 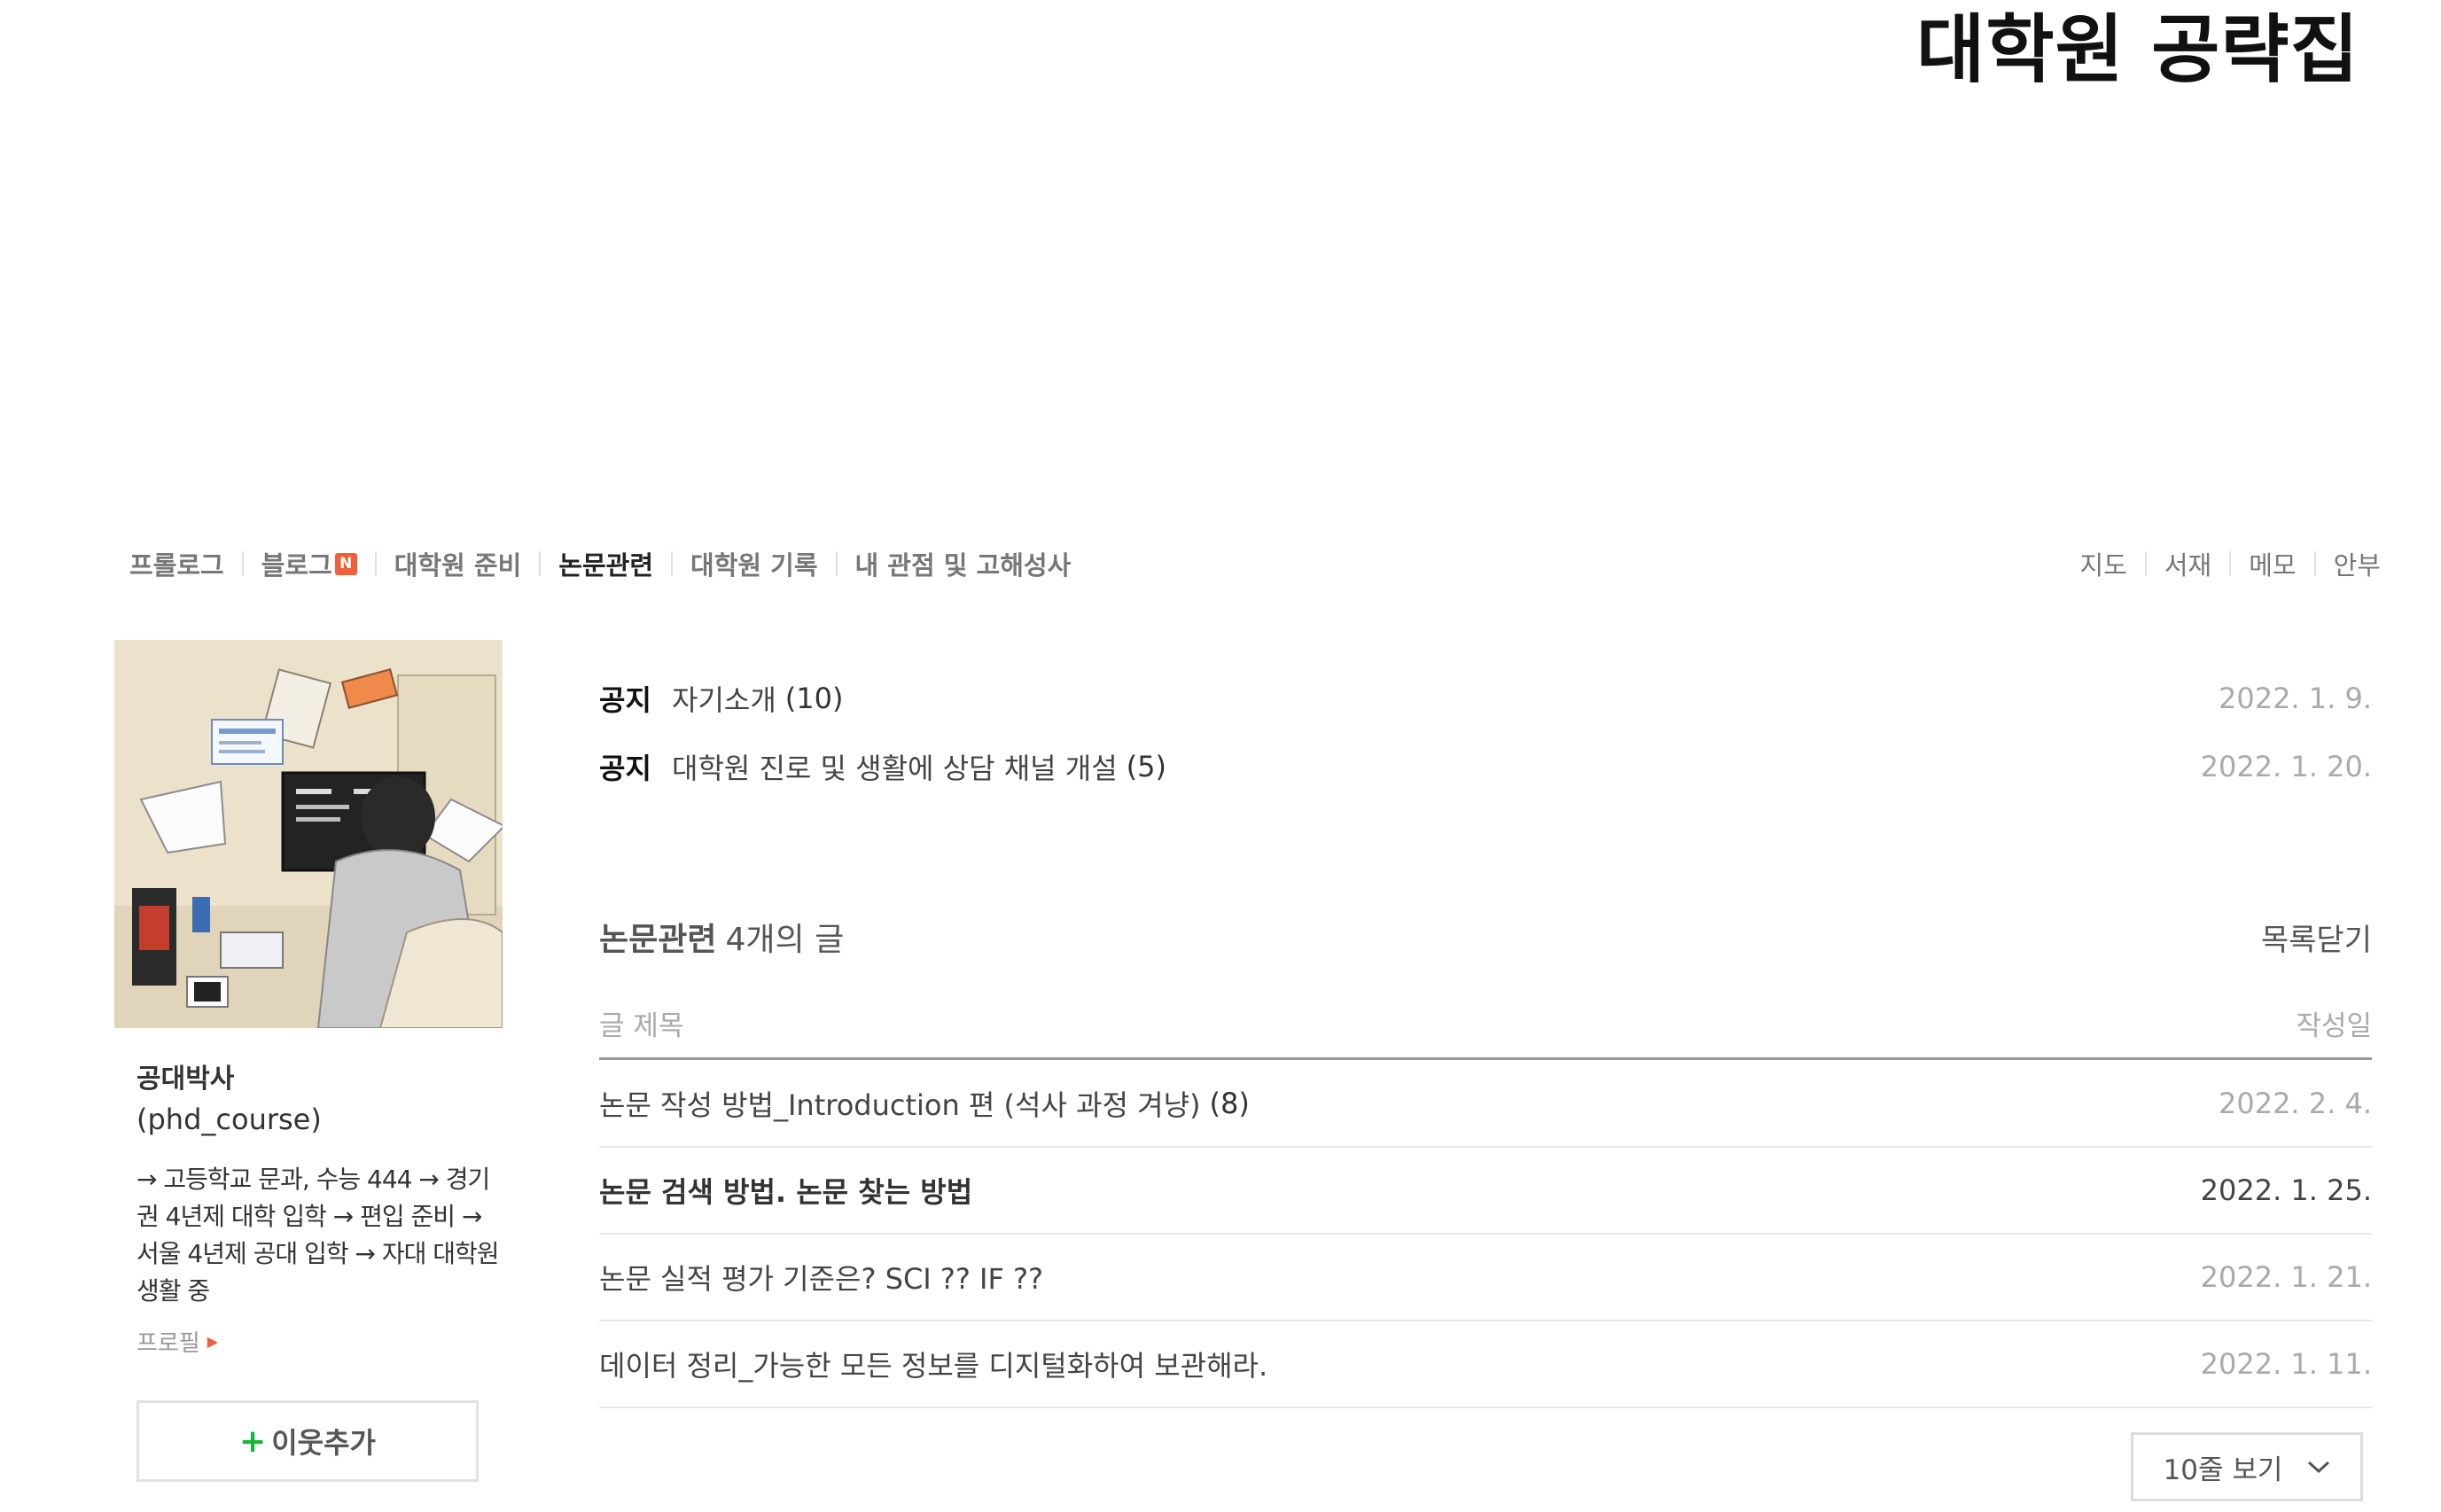 I want to click on notice-title: 자기소개, so click(x=724, y=698).